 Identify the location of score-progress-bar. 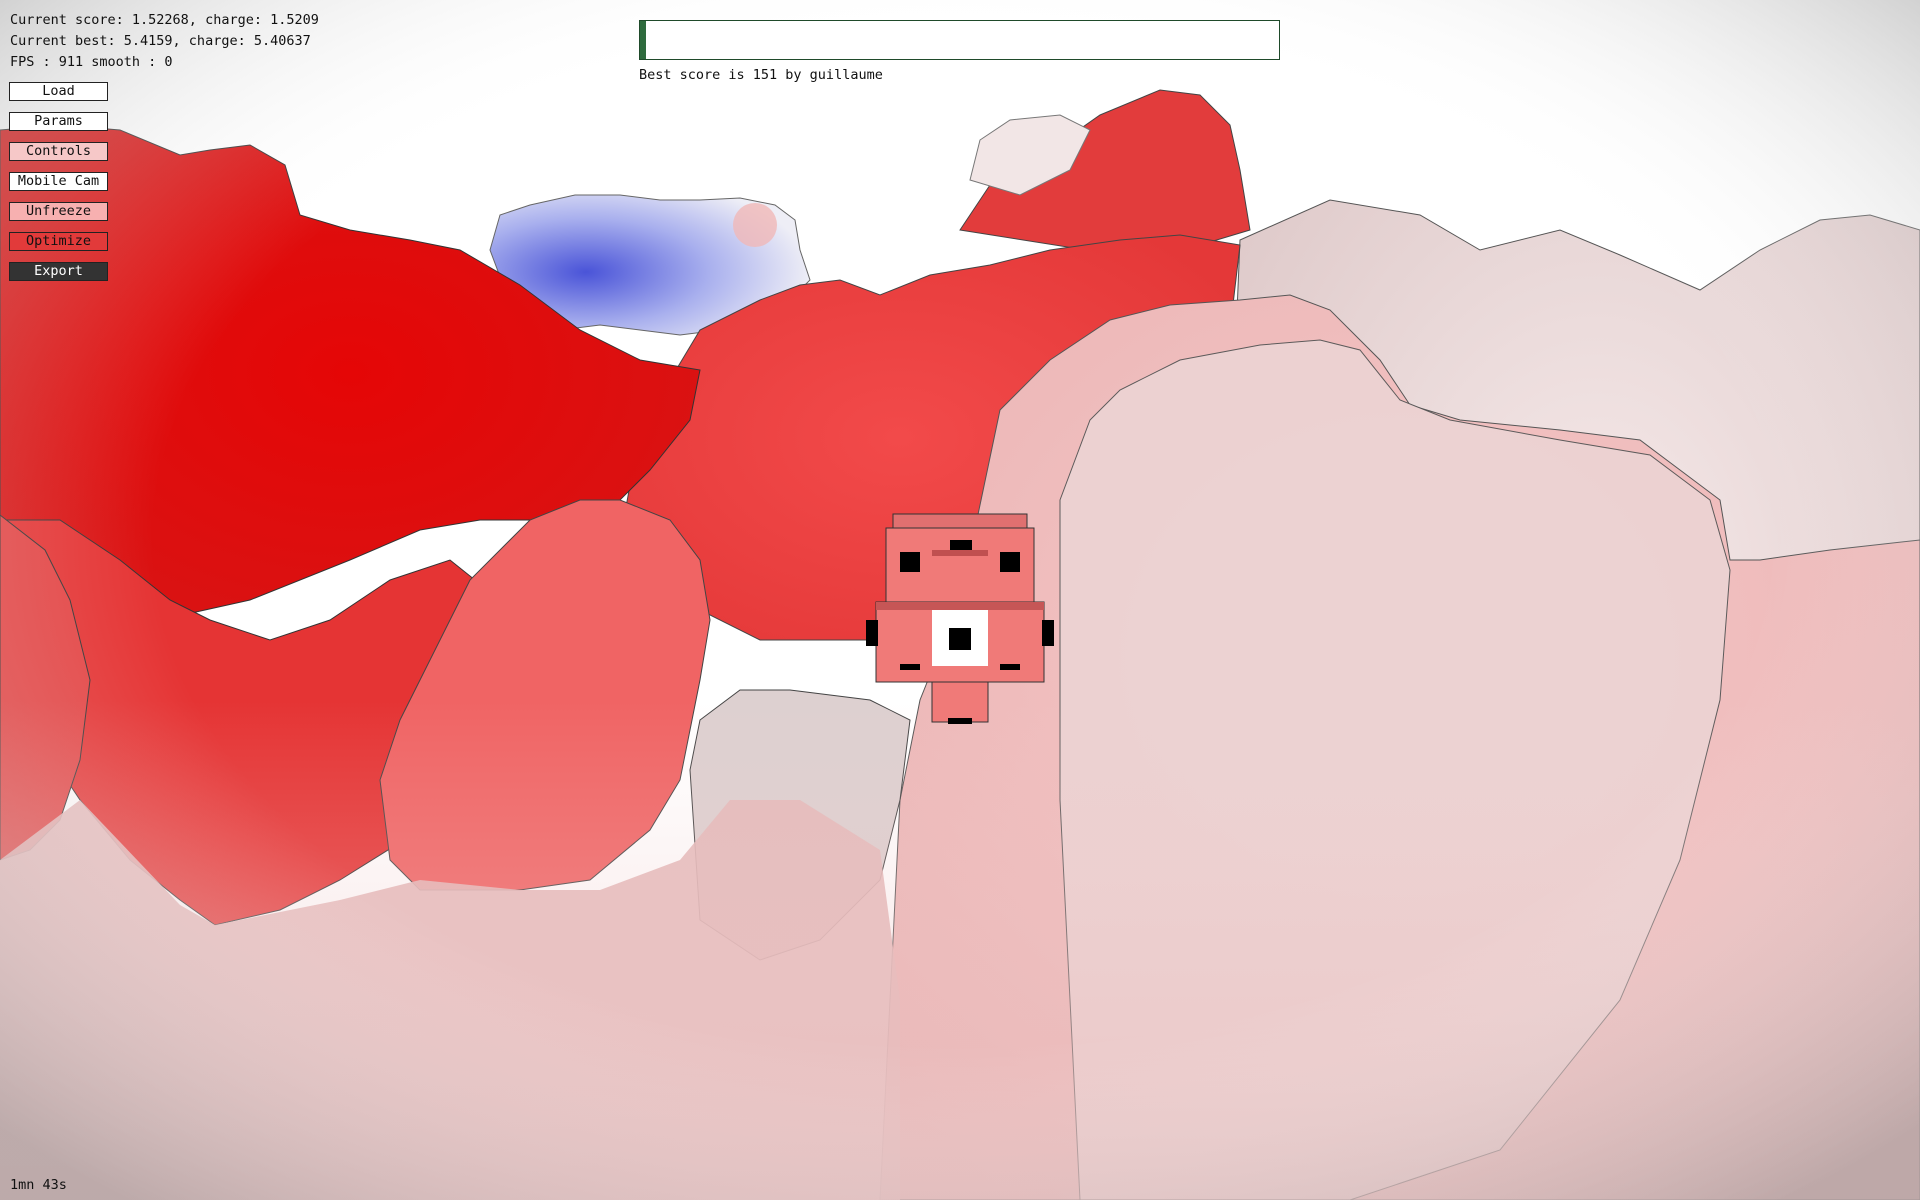
(959, 40).